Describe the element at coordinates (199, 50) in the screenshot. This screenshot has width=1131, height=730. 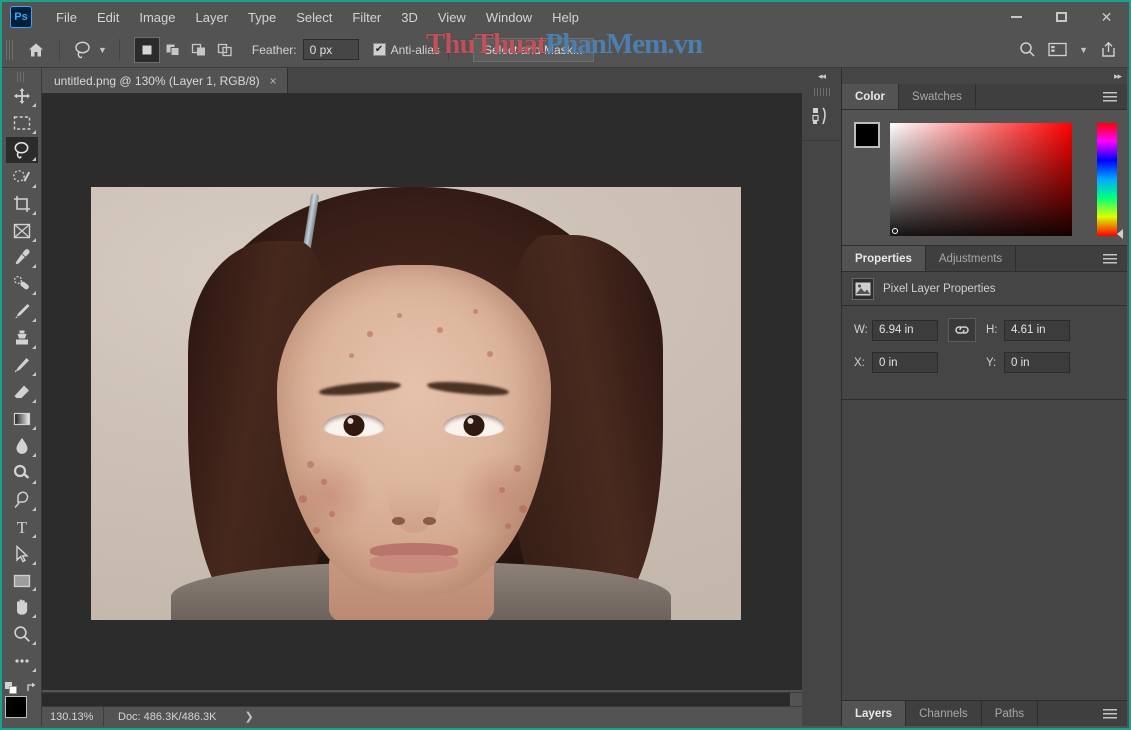
I see `subtract-from-selection-button` at that location.